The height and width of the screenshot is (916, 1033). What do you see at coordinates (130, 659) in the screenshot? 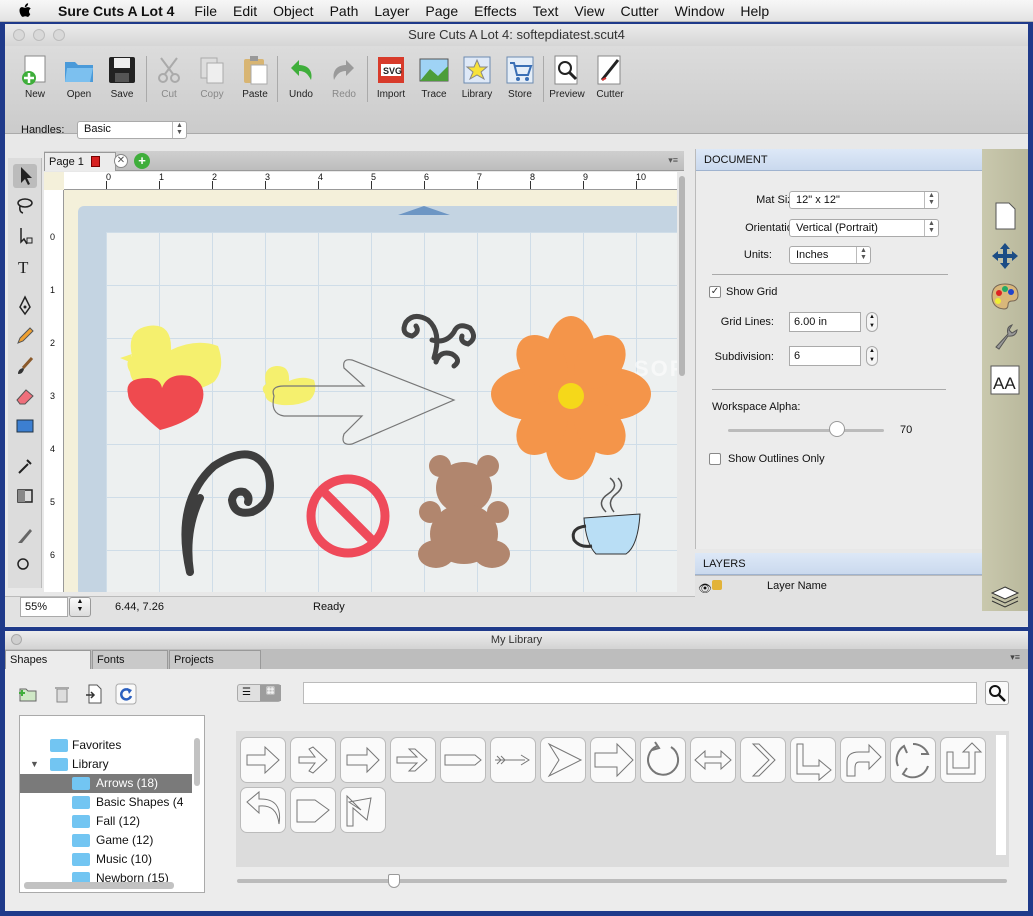
I see `tab-fonts: Fonts` at bounding box center [130, 659].